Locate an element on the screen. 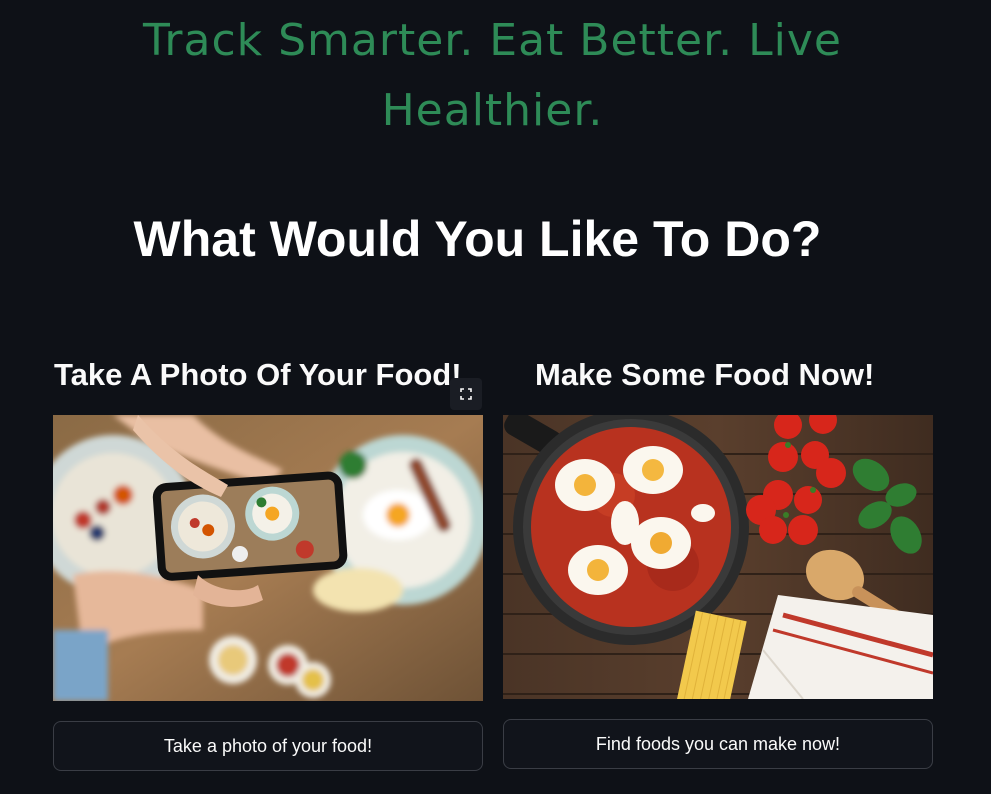 The image size is (991, 794). expand-icon is located at coordinates (466, 394).